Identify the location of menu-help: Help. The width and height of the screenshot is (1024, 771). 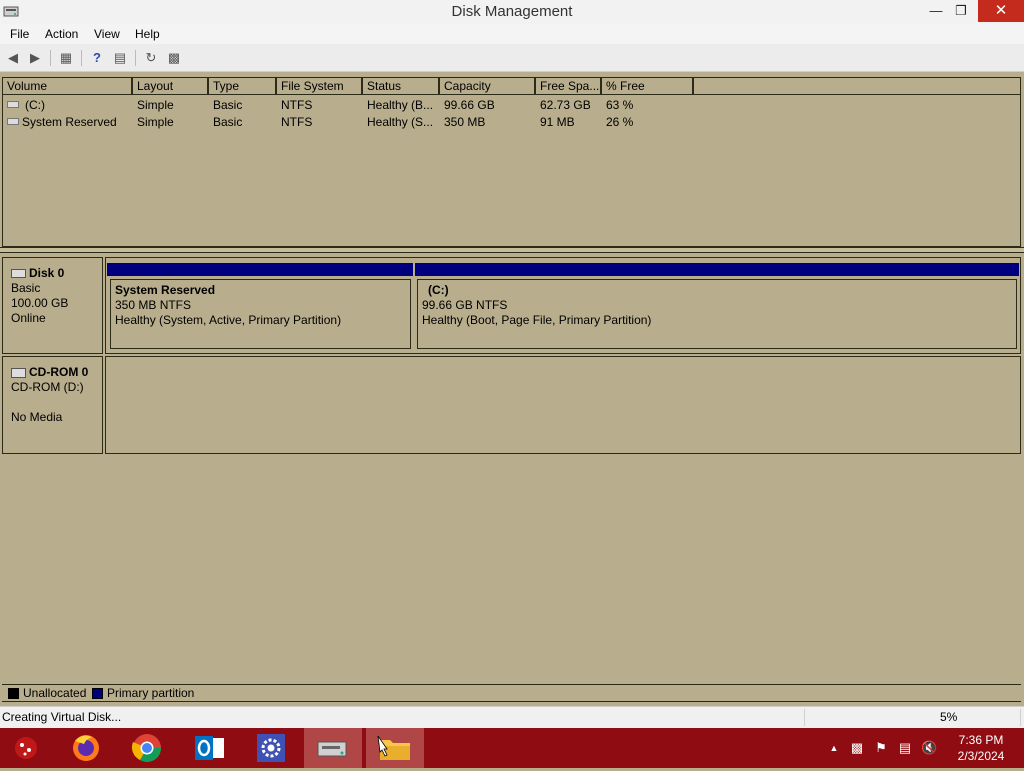
(147, 34).